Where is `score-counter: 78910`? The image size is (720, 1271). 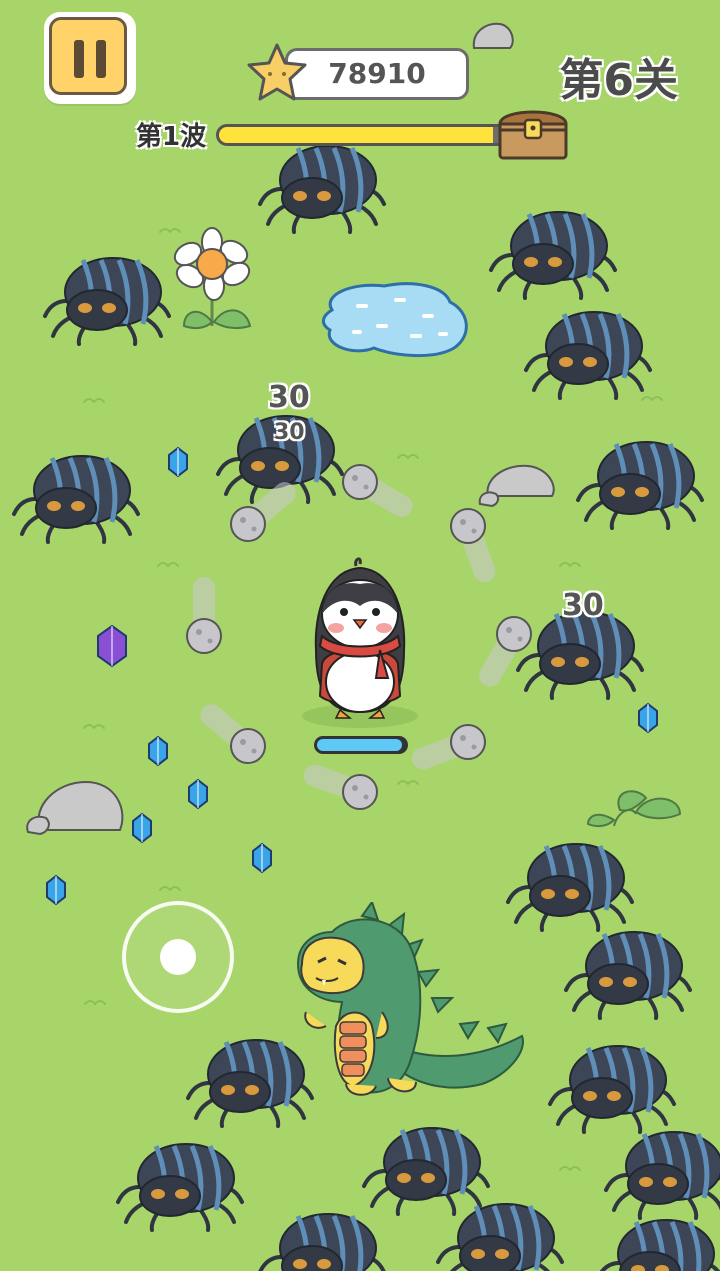
score-counter: 78910 is located at coordinates (377, 74).